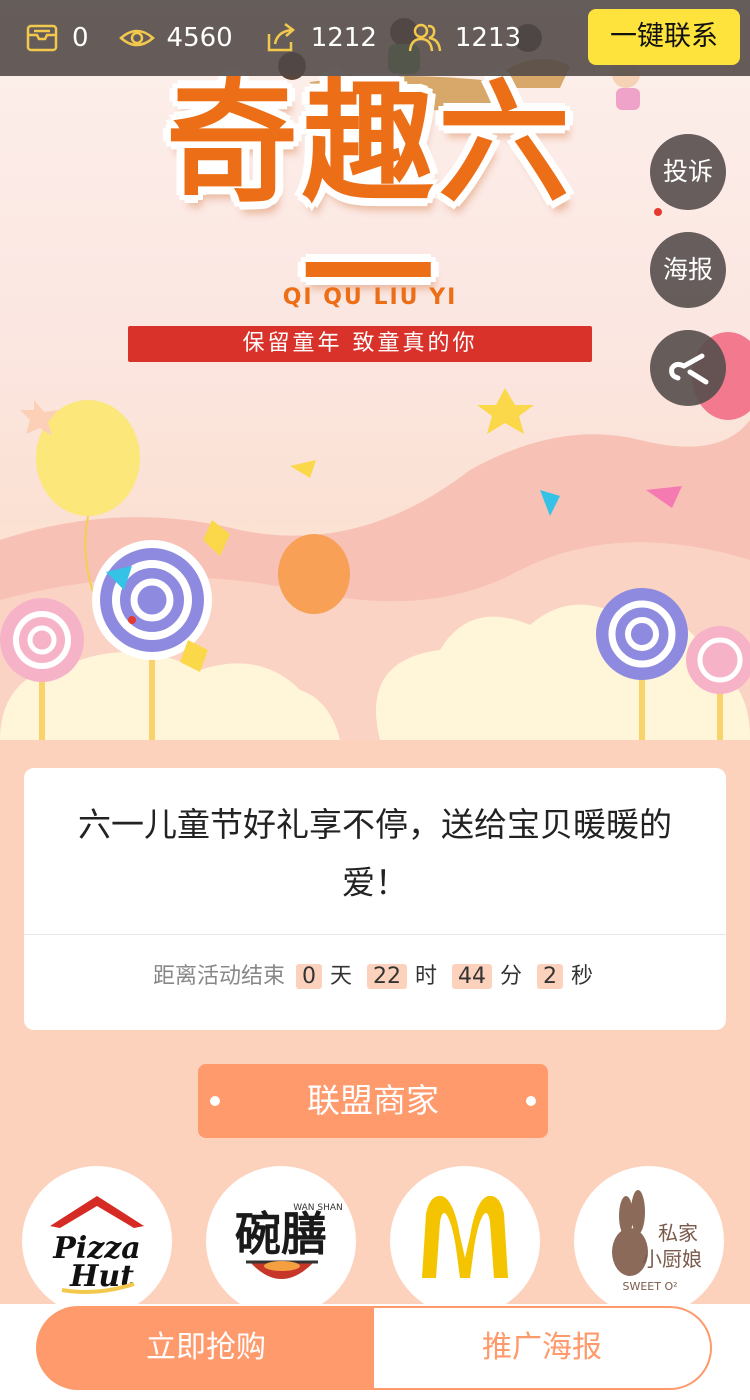 The height and width of the screenshot is (1400, 750). I want to click on wanshan-logo-mark: 碗膳, so click(281, 1234).